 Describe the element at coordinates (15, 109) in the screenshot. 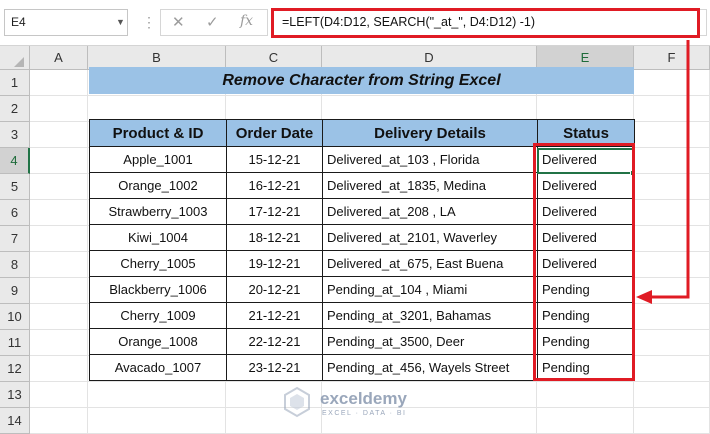

I see `row-header-2: 2` at that location.